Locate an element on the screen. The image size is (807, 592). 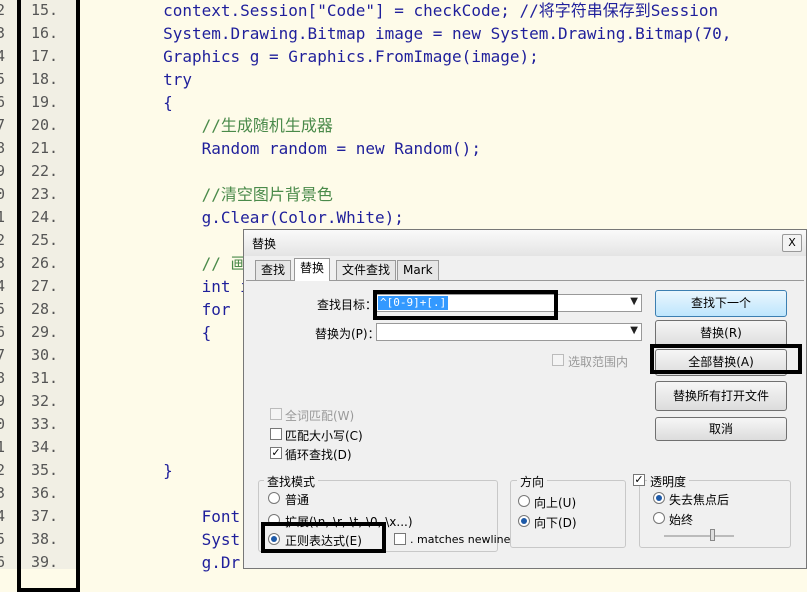
code-line: Random random = new Random(); is located at coordinates (283, 148).